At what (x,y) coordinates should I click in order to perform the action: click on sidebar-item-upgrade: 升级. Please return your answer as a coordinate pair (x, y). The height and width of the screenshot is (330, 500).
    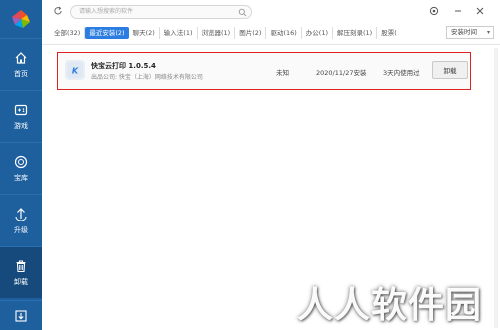
    Looking at the image, I should click on (21, 220).